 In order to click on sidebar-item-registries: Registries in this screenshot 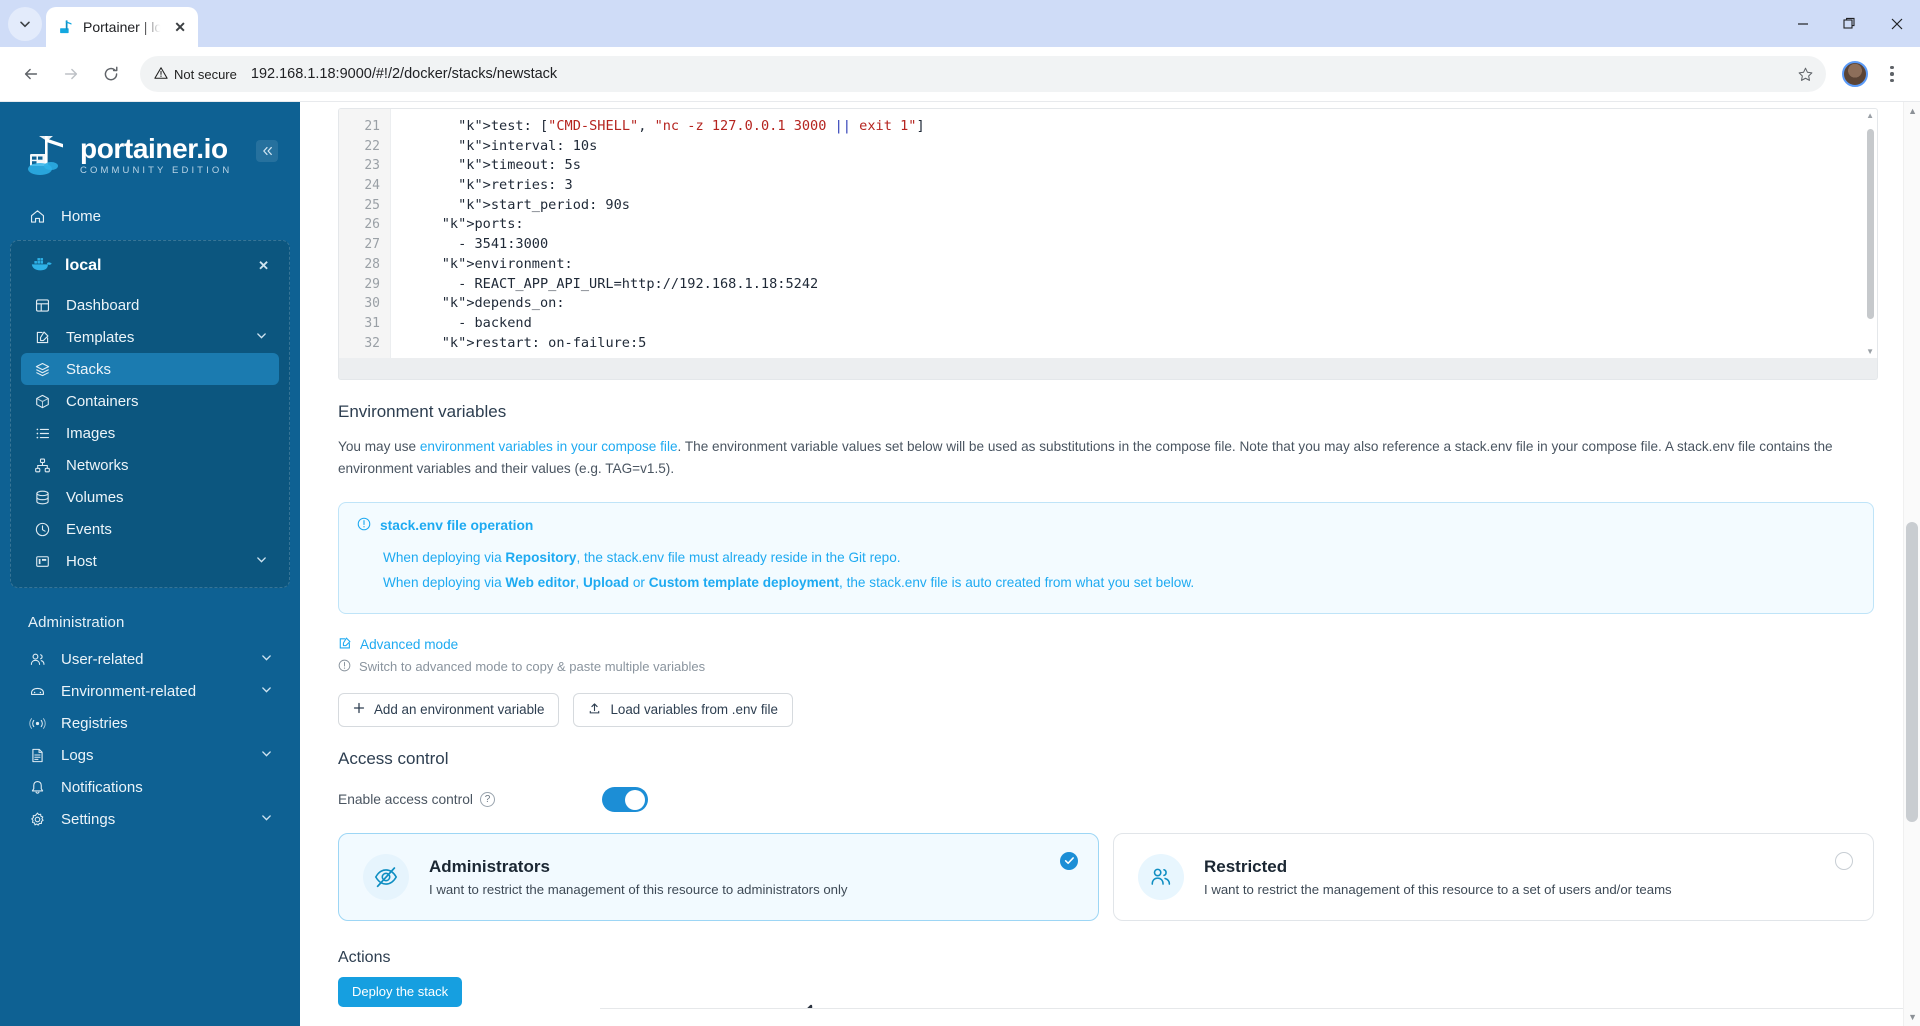, I will do `click(150, 723)`.